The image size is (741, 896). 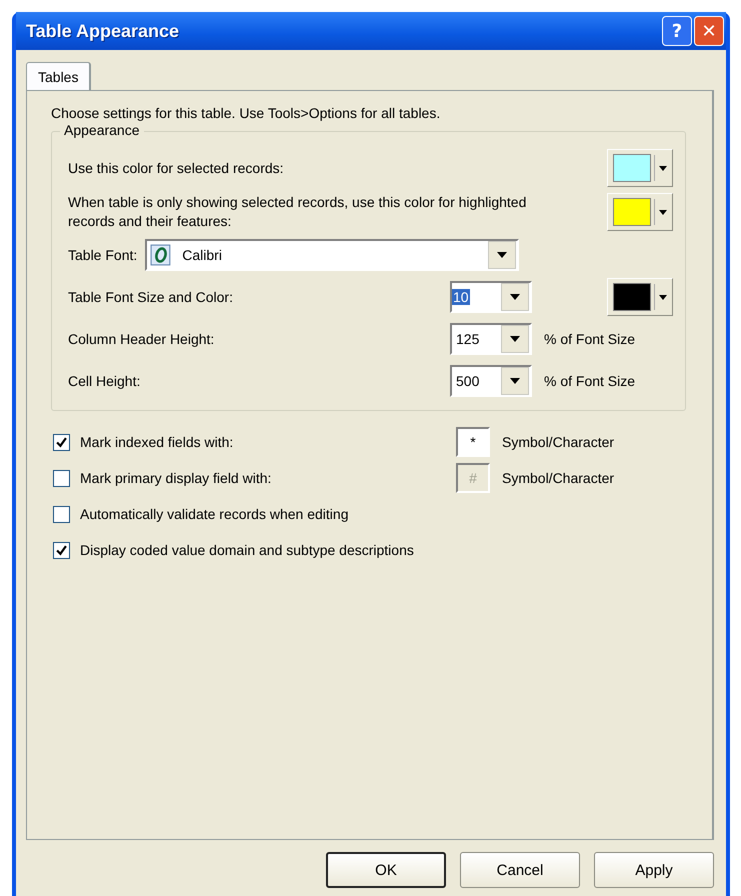 I want to click on tab: Tables, so click(x=59, y=76).